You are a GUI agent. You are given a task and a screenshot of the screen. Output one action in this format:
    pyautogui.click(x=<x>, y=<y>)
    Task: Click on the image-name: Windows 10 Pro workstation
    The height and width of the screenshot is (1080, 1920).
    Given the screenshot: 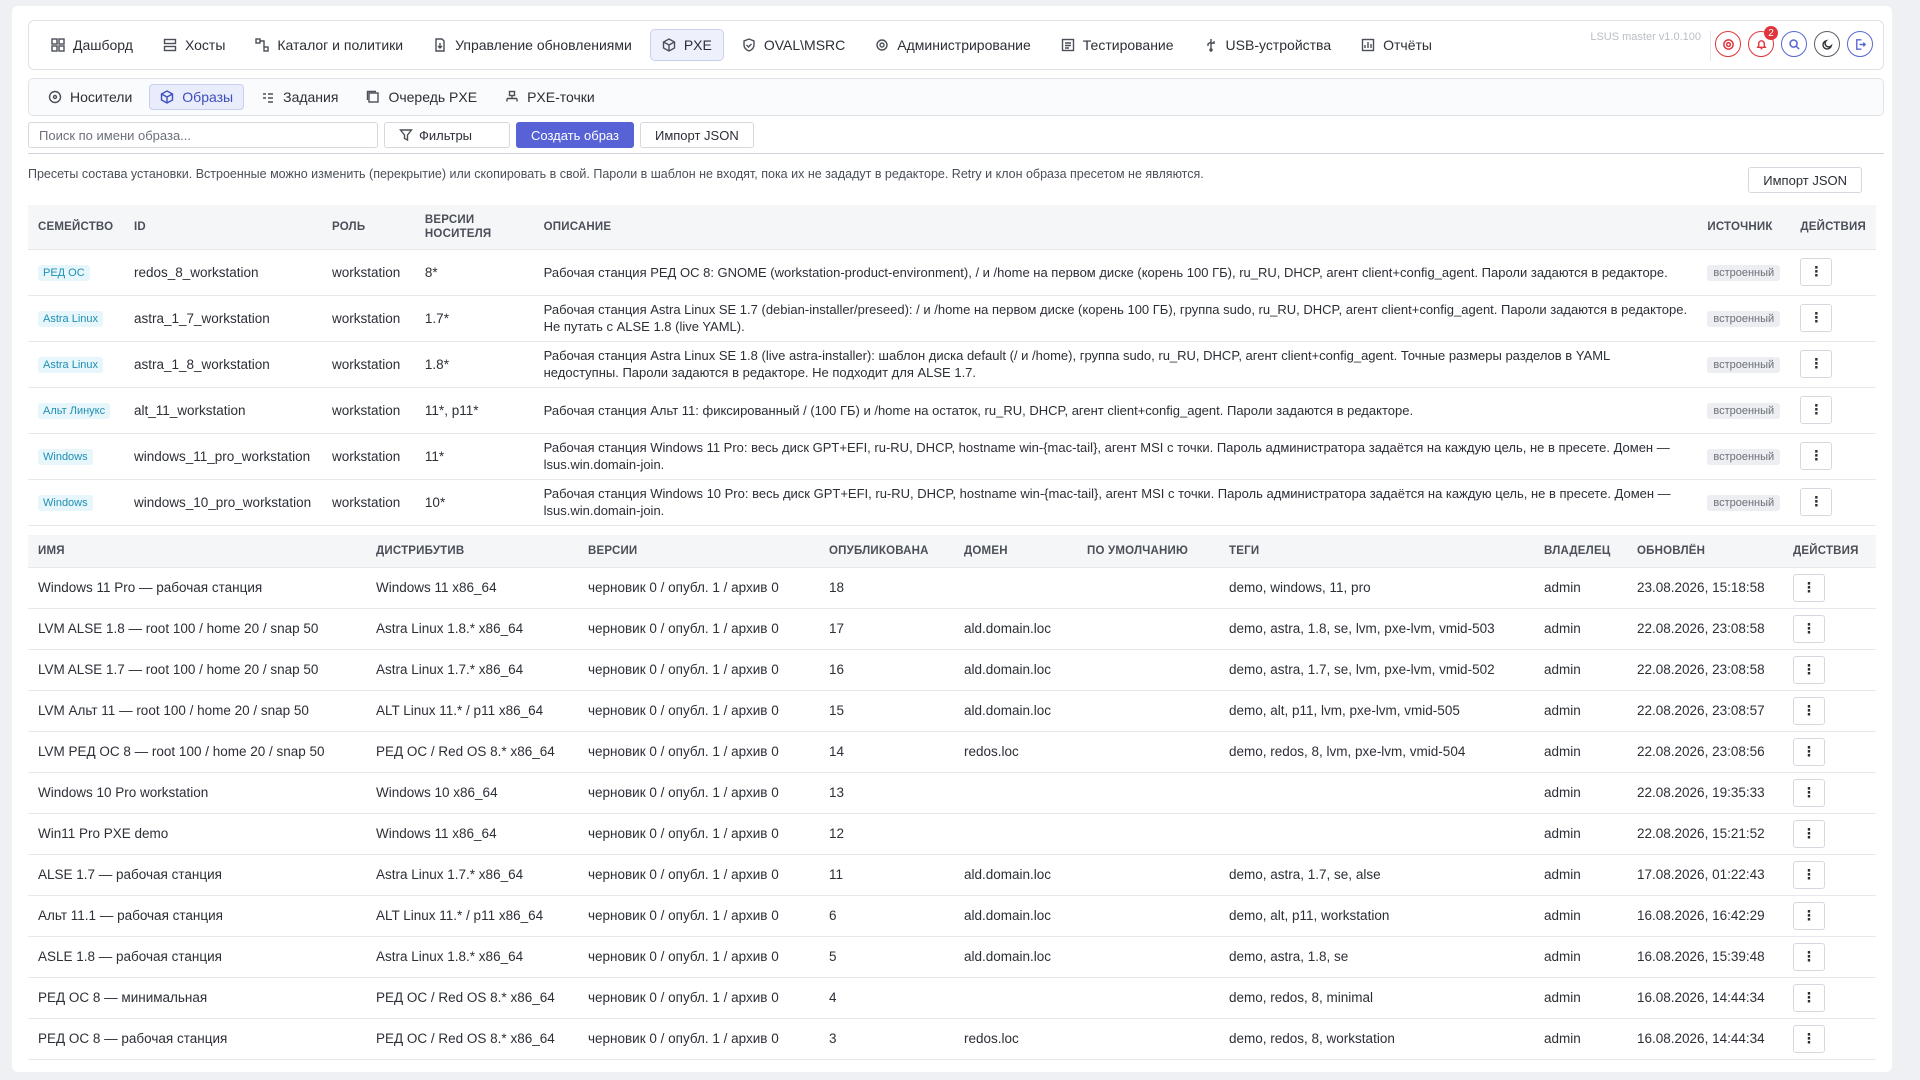 What is the action you would take?
    pyautogui.click(x=197, y=792)
    